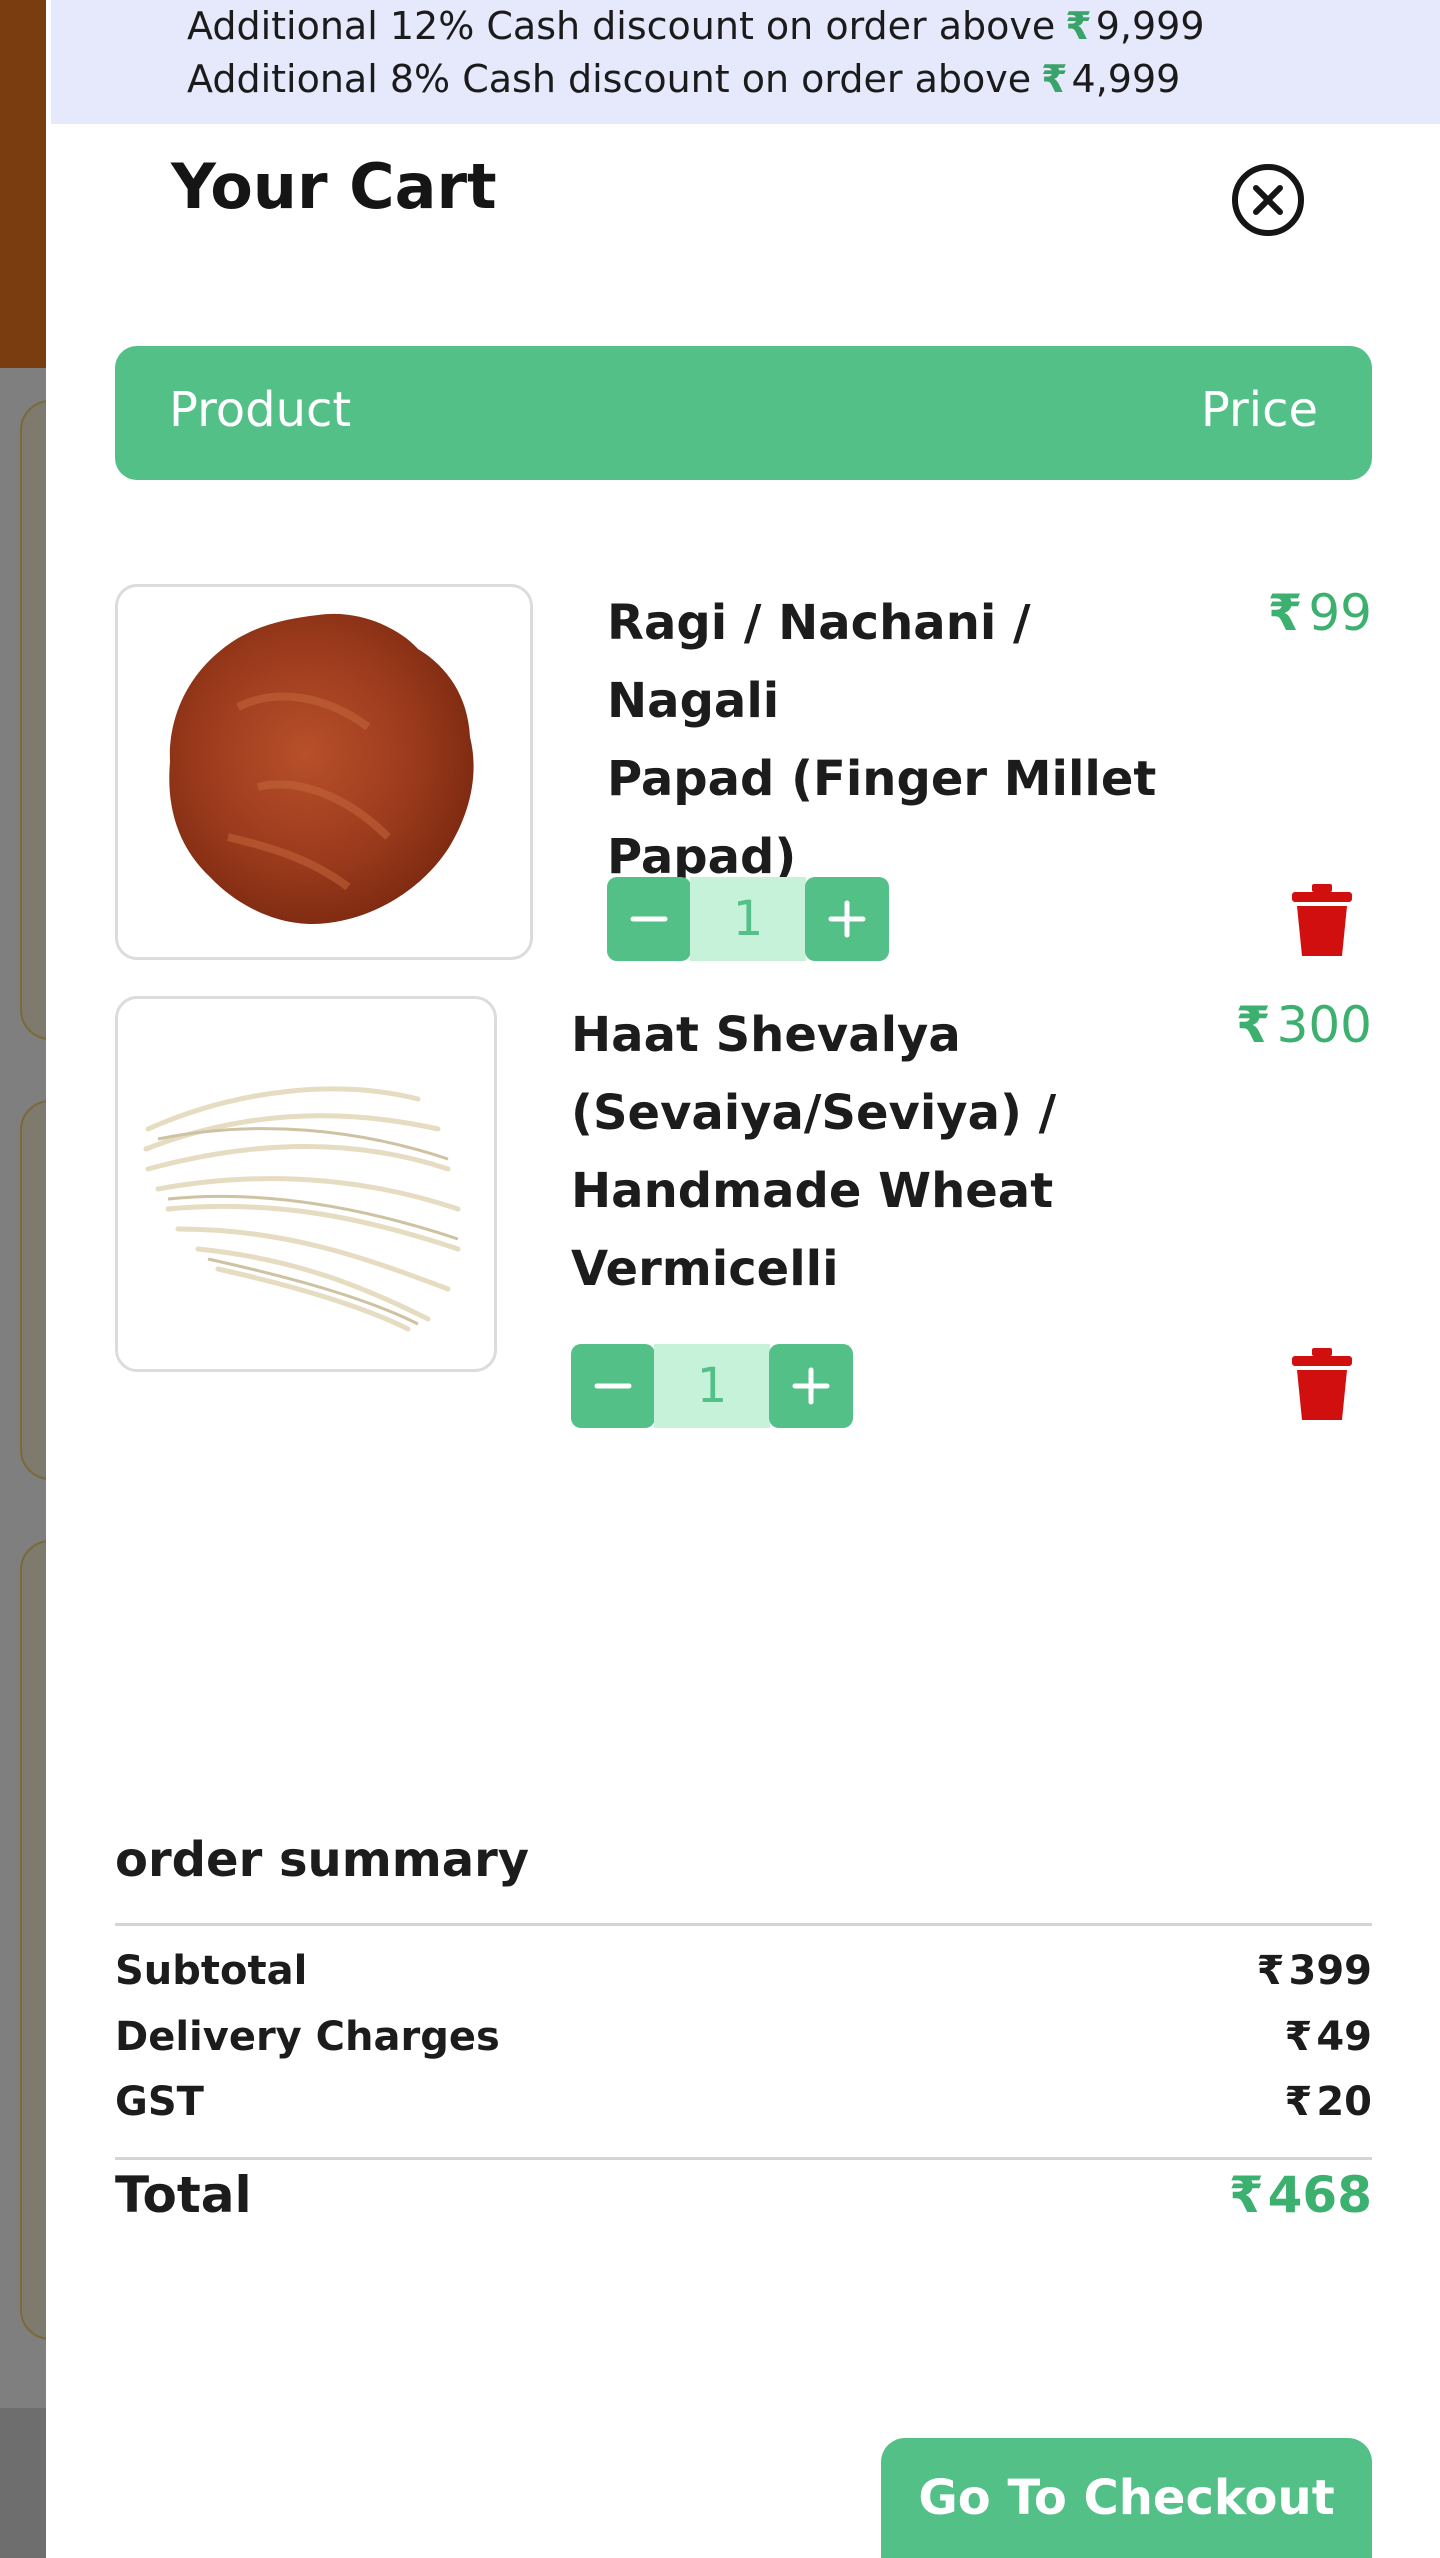 This screenshot has height=2558, width=1440. I want to click on wheat-vermicelli-image, so click(306, 1184).